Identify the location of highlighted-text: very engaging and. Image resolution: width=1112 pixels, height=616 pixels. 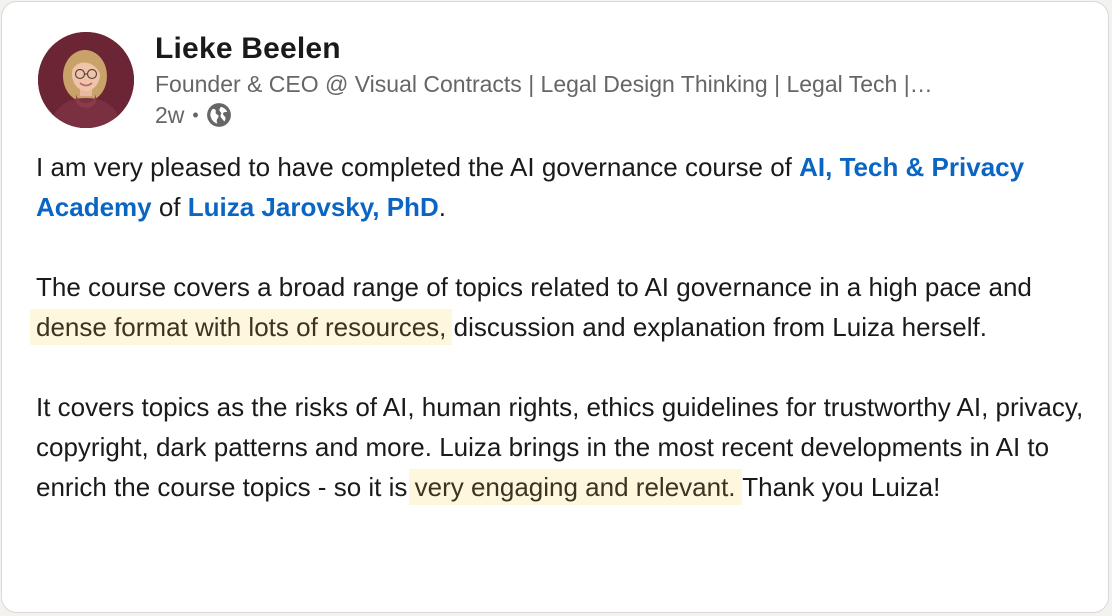
(521, 487).